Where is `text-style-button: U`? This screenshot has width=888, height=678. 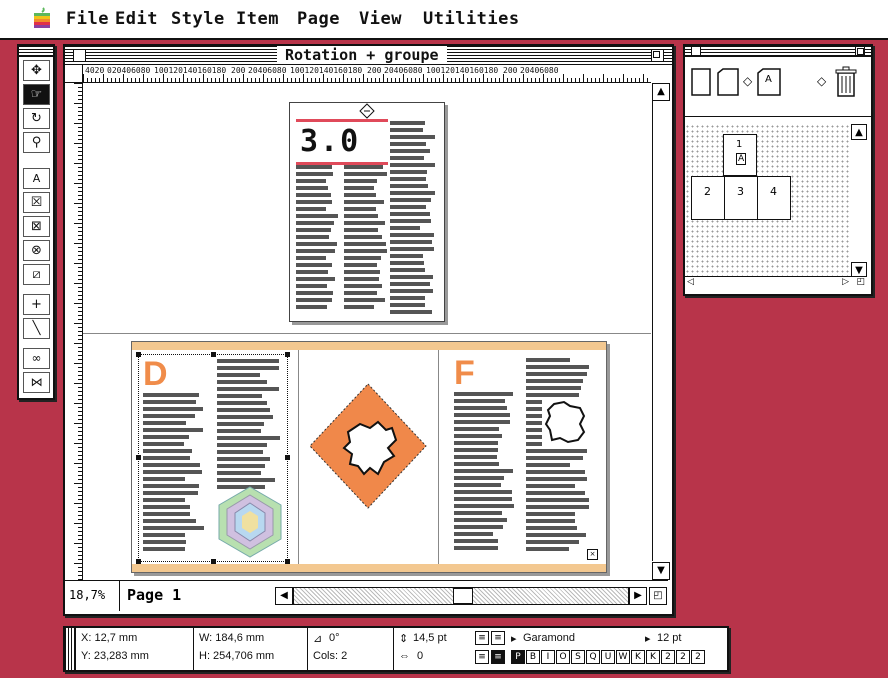
text-style-button: U is located at coordinates (608, 657).